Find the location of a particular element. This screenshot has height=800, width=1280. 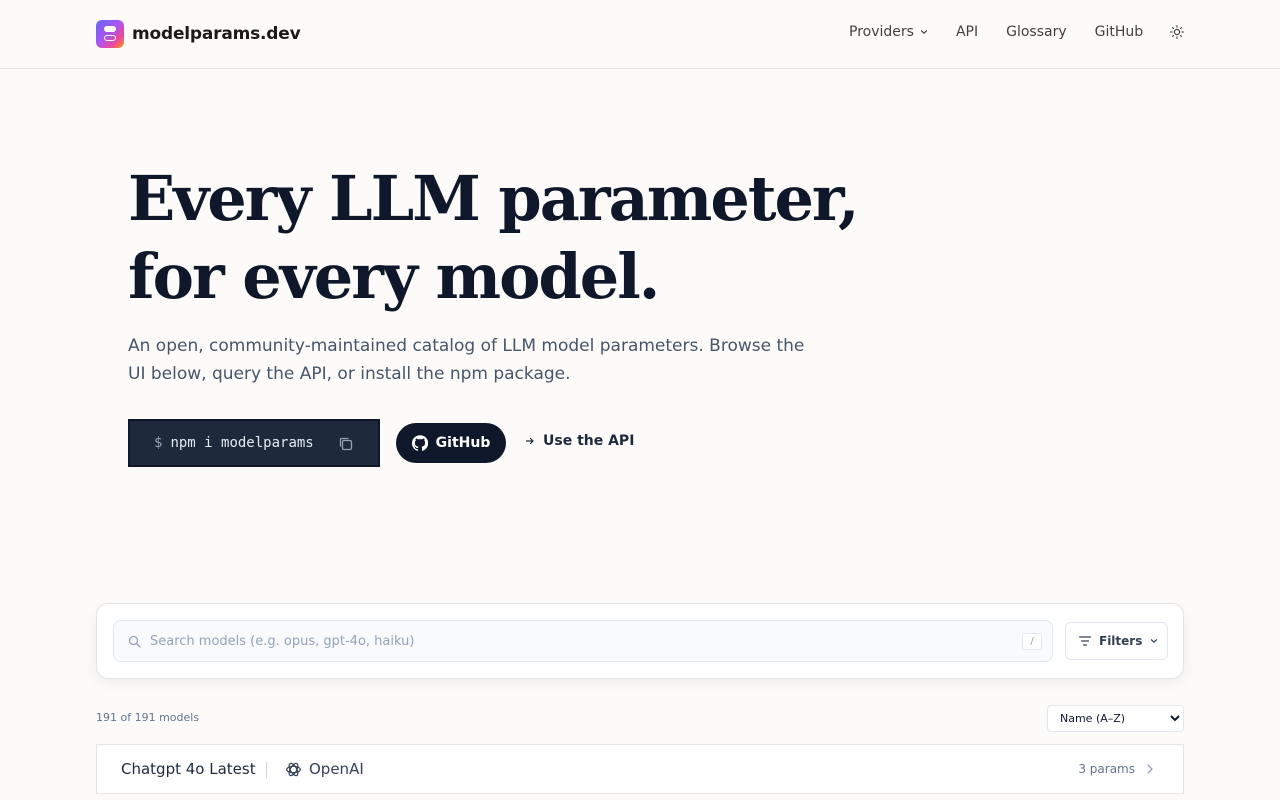

nav-glossary-link: Glossary is located at coordinates (1036, 32).